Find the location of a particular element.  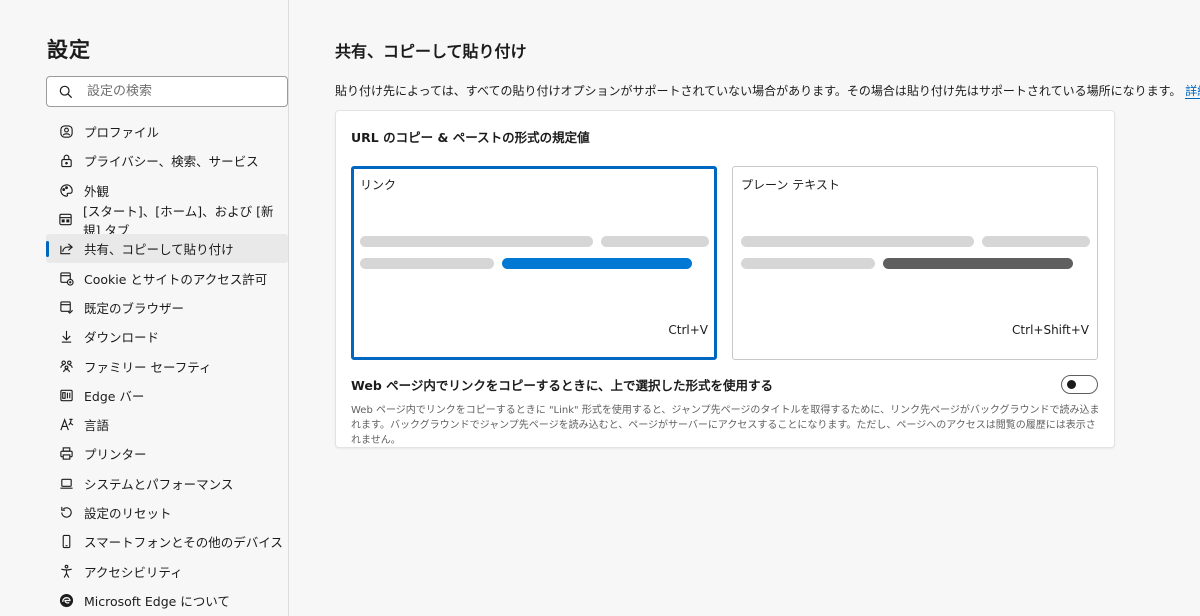

sidebar-item-label: 設定のリセット is located at coordinates (128, 513).